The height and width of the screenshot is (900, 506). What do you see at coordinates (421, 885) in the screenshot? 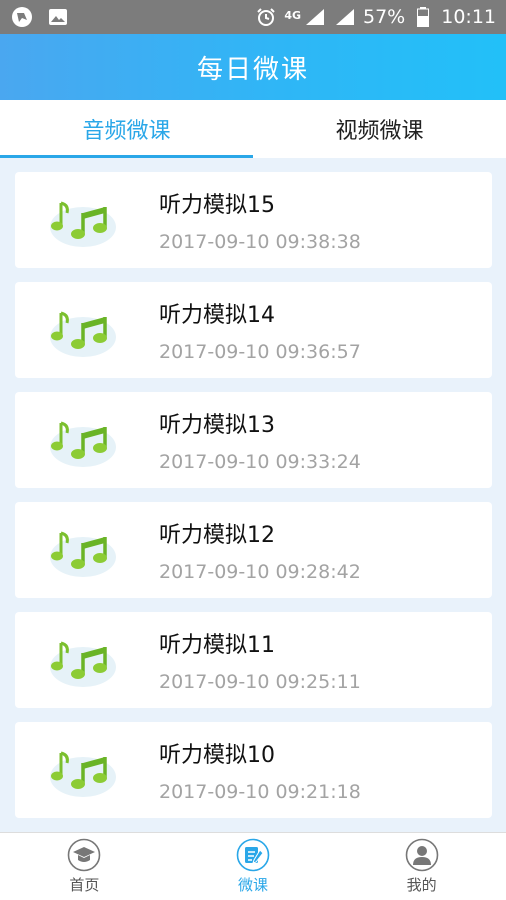
I see `nav-profile-label: 我的` at bounding box center [421, 885].